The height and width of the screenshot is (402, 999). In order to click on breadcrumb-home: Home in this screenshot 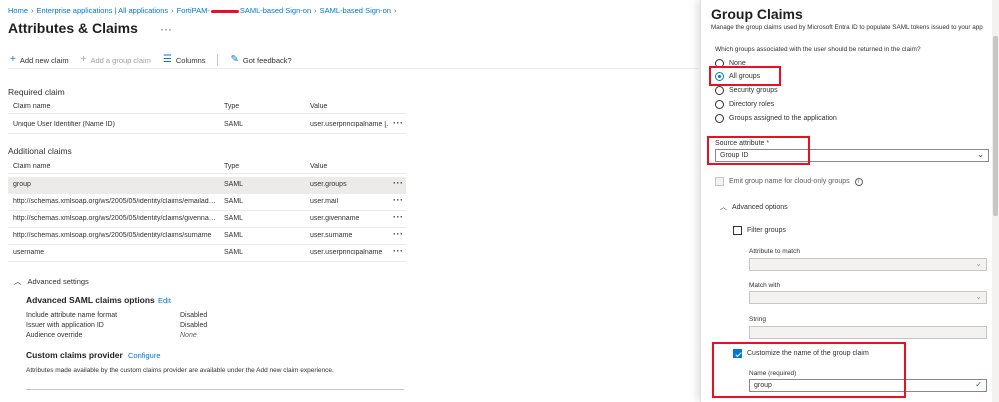, I will do `click(18, 10)`.